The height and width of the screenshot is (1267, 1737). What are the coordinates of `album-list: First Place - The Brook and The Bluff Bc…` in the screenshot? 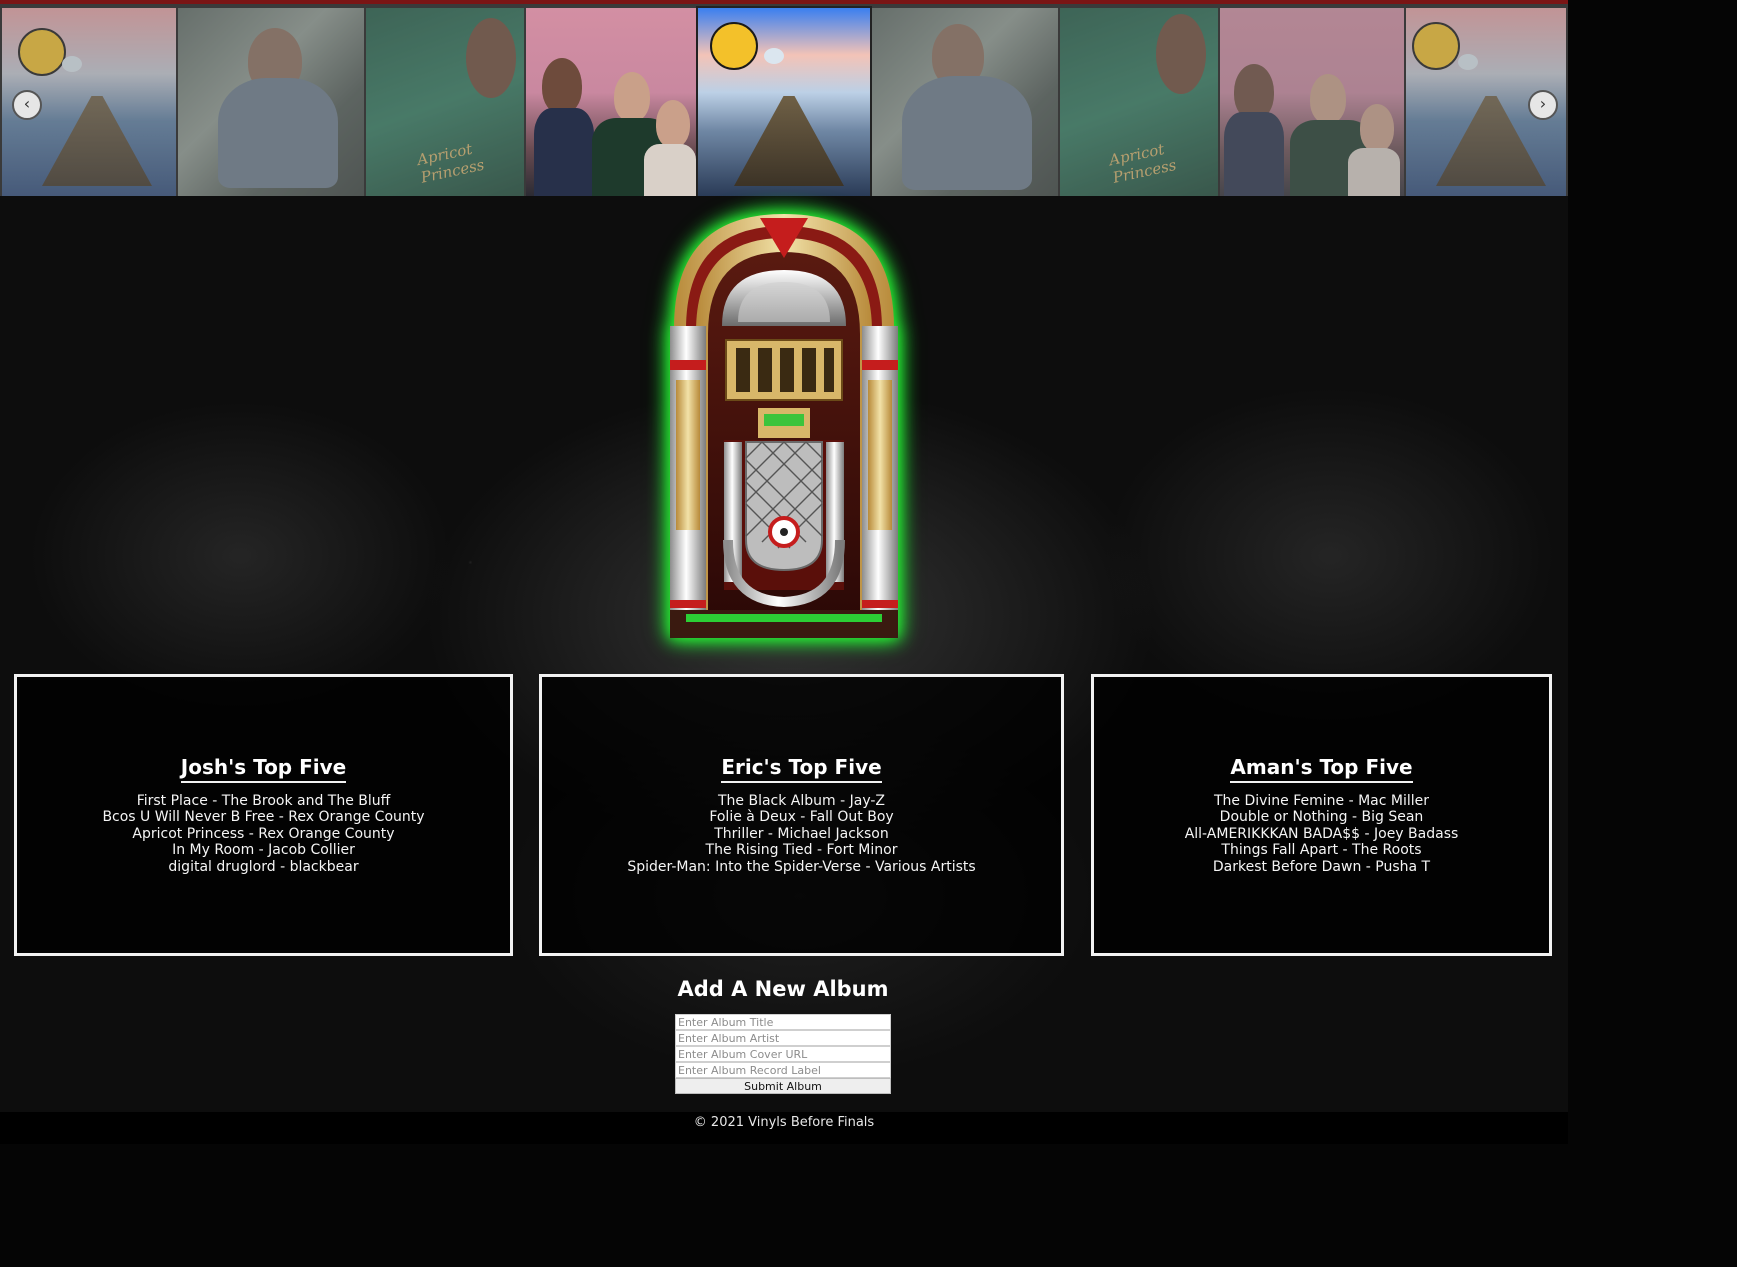 It's located at (263, 834).